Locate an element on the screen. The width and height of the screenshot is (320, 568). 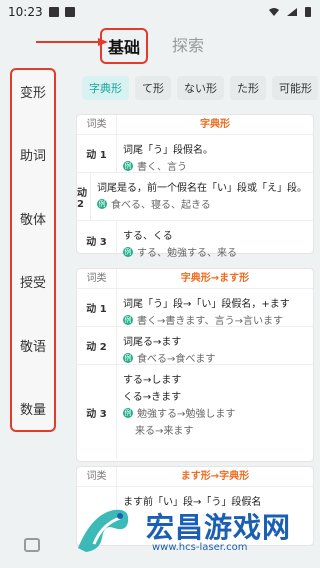
wifi-icon is located at coordinates (274, 12).